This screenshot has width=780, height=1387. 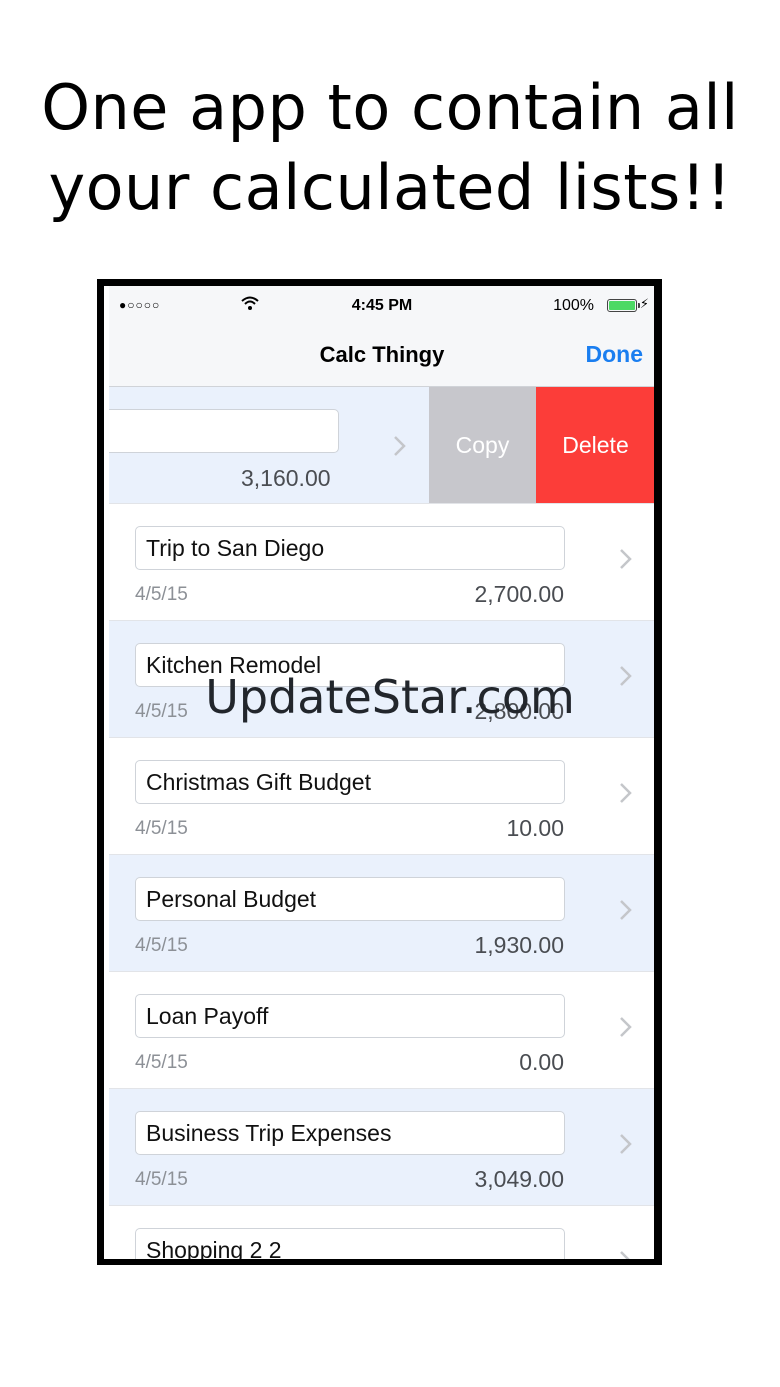 What do you see at coordinates (615, 354) in the screenshot?
I see `done-button: Done` at bounding box center [615, 354].